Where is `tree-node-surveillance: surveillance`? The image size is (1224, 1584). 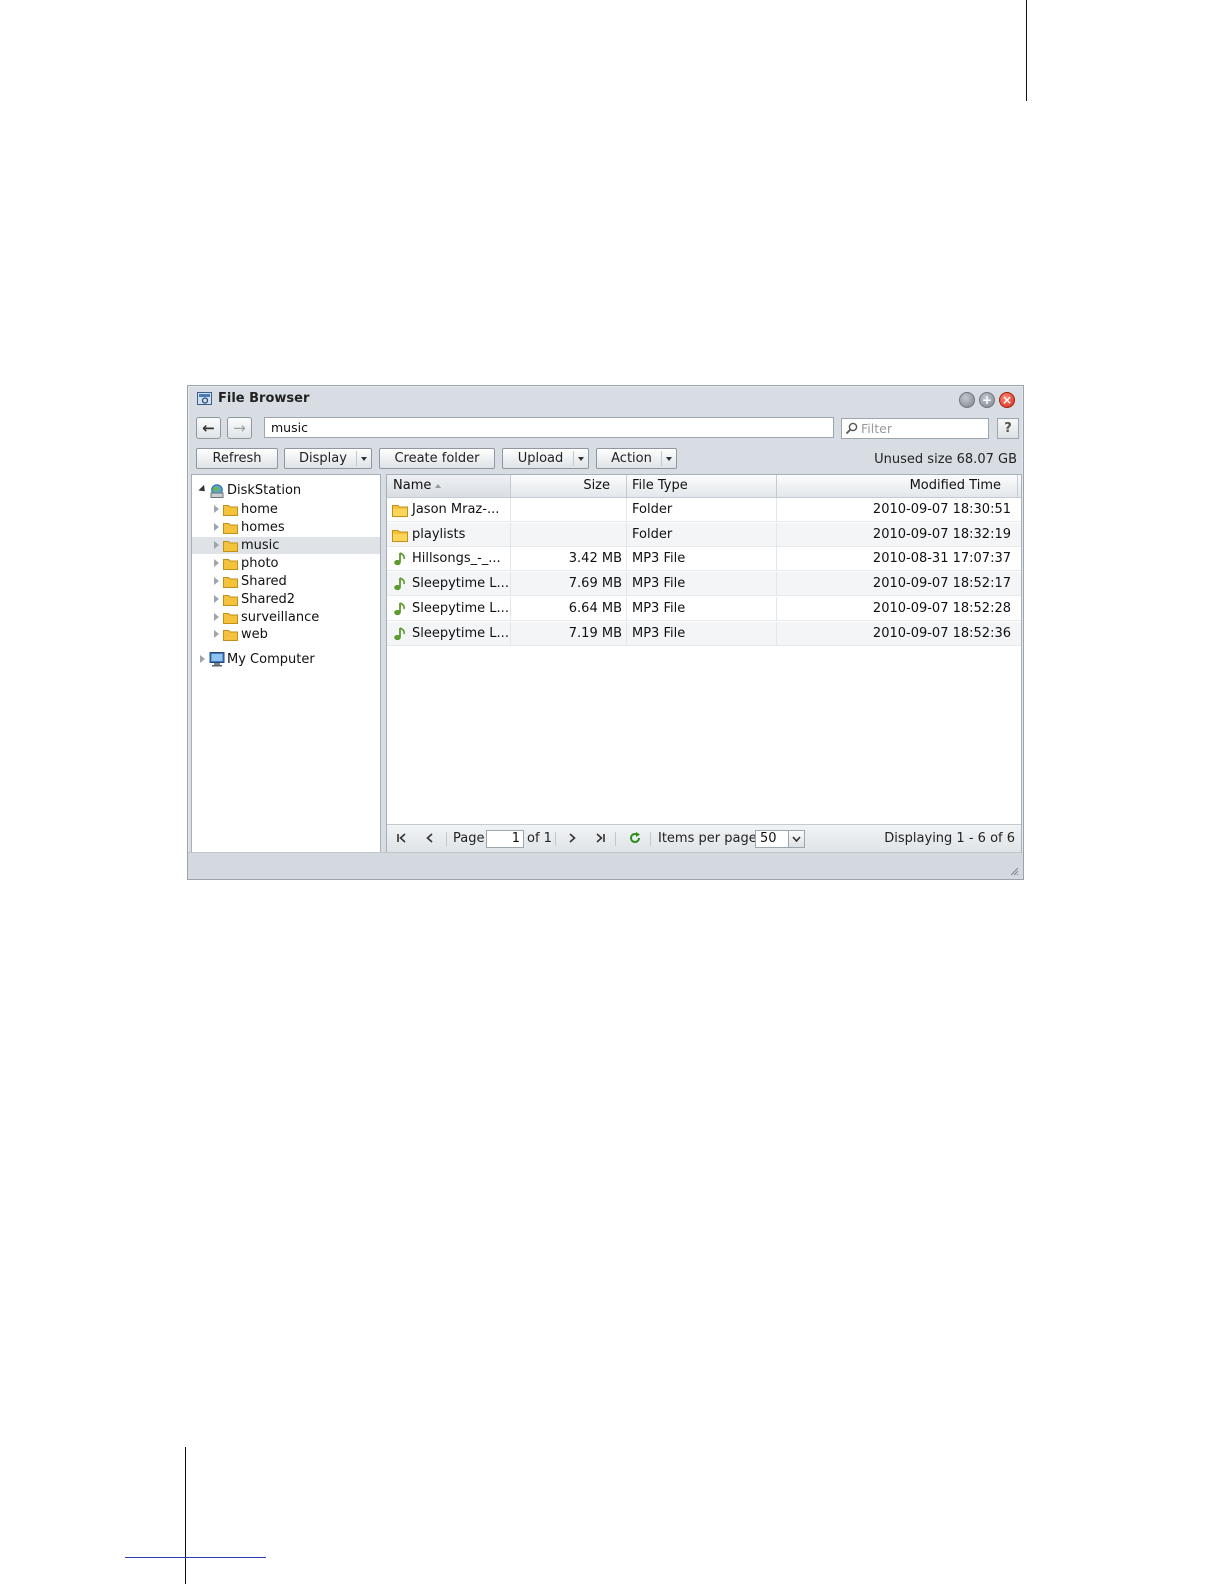
tree-node-surveillance: surveillance is located at coordinates (295, 617).